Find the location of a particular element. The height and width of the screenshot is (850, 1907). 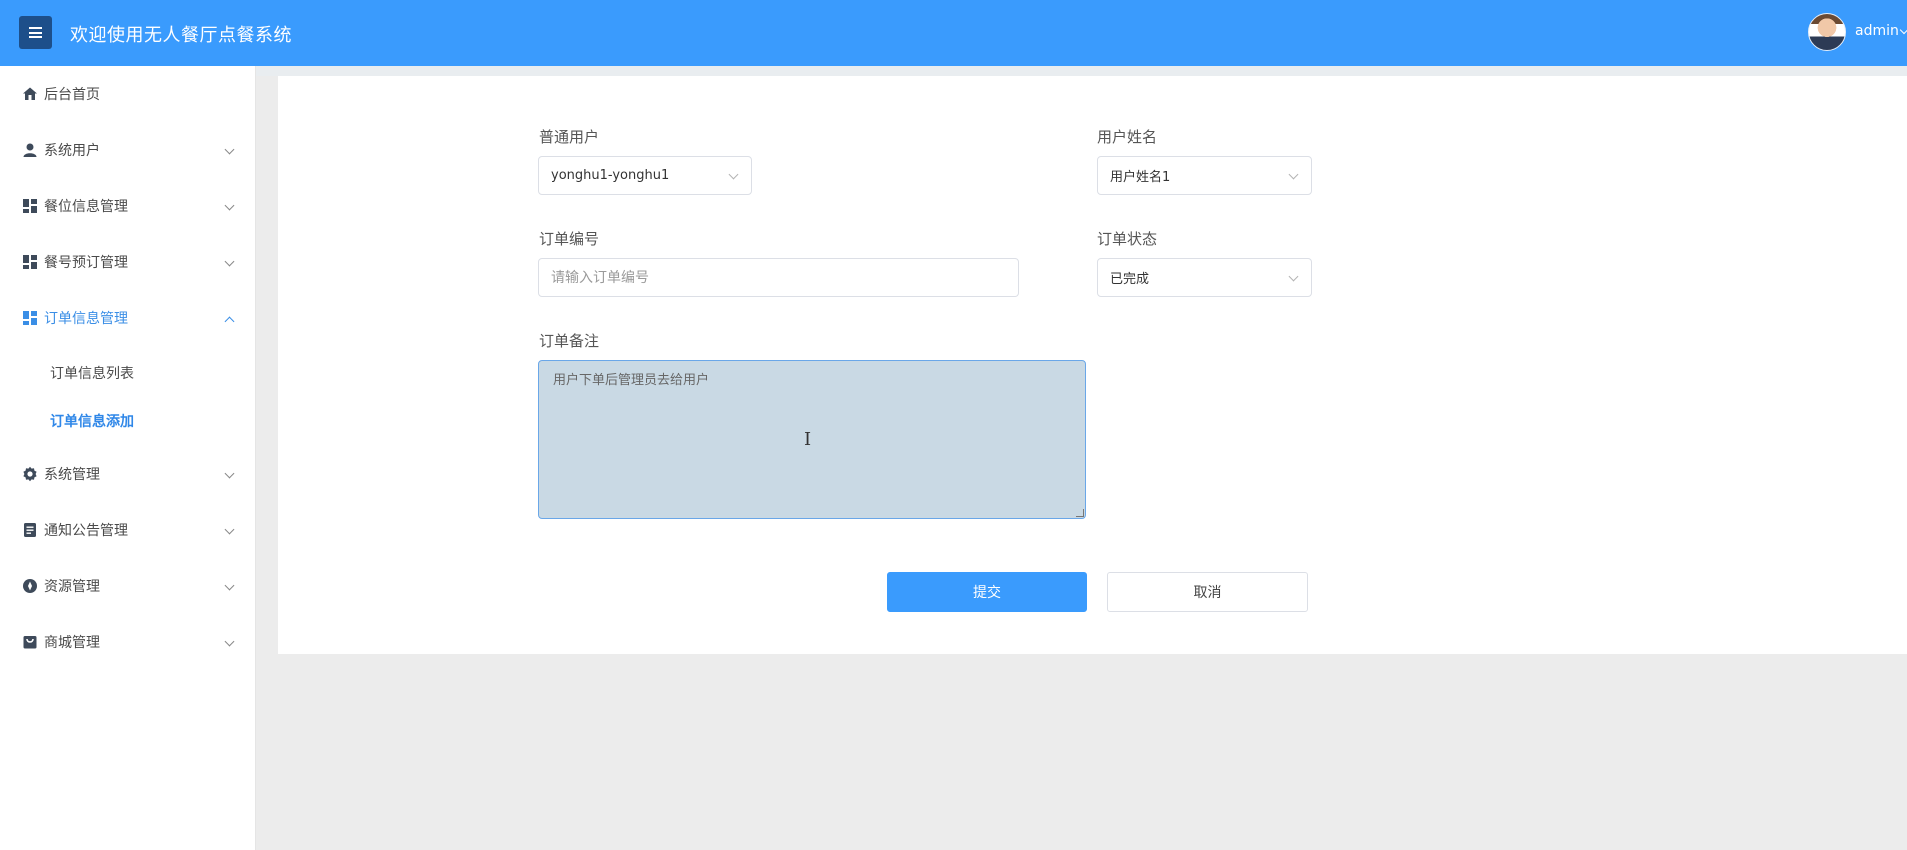

sidebar-subitem-order-list: 订单信息列表 is located at coordinates (128, 373).